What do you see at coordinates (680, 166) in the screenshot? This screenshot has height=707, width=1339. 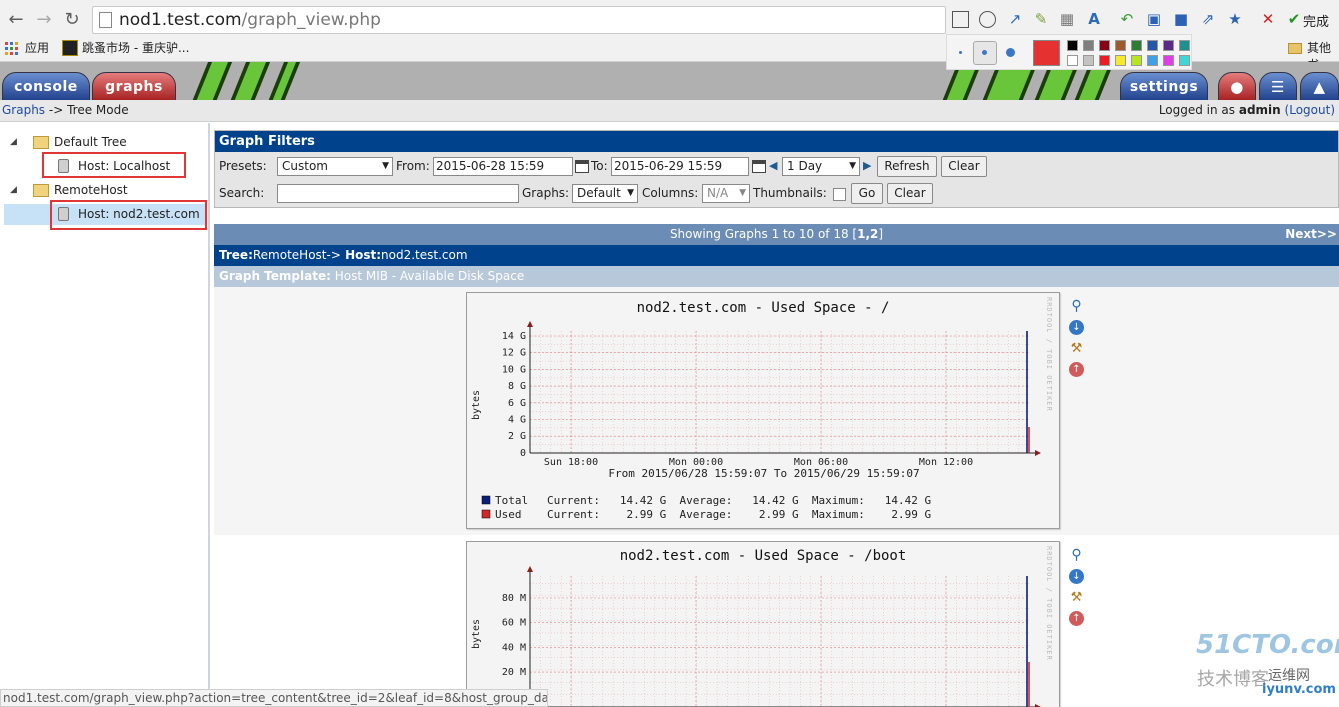 I see `to-input: 2015-06-29 15:59` at bounding box center [680, 166].